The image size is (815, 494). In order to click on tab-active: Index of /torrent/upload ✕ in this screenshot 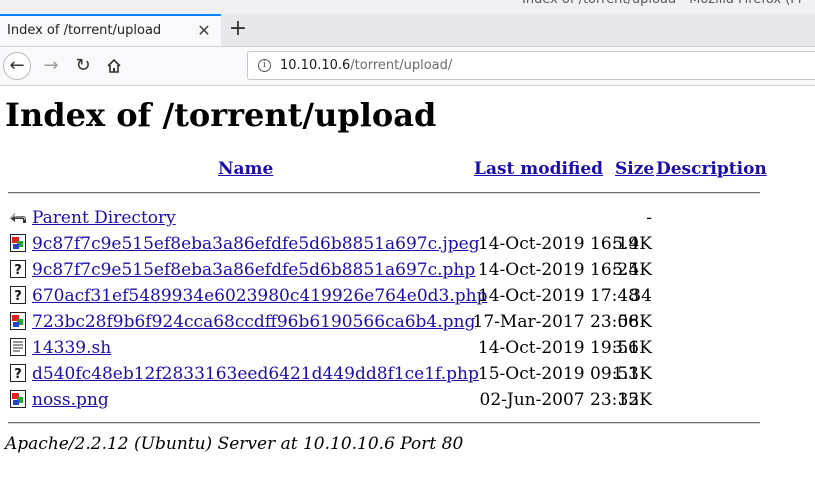, I will do `click(110, 30)`.